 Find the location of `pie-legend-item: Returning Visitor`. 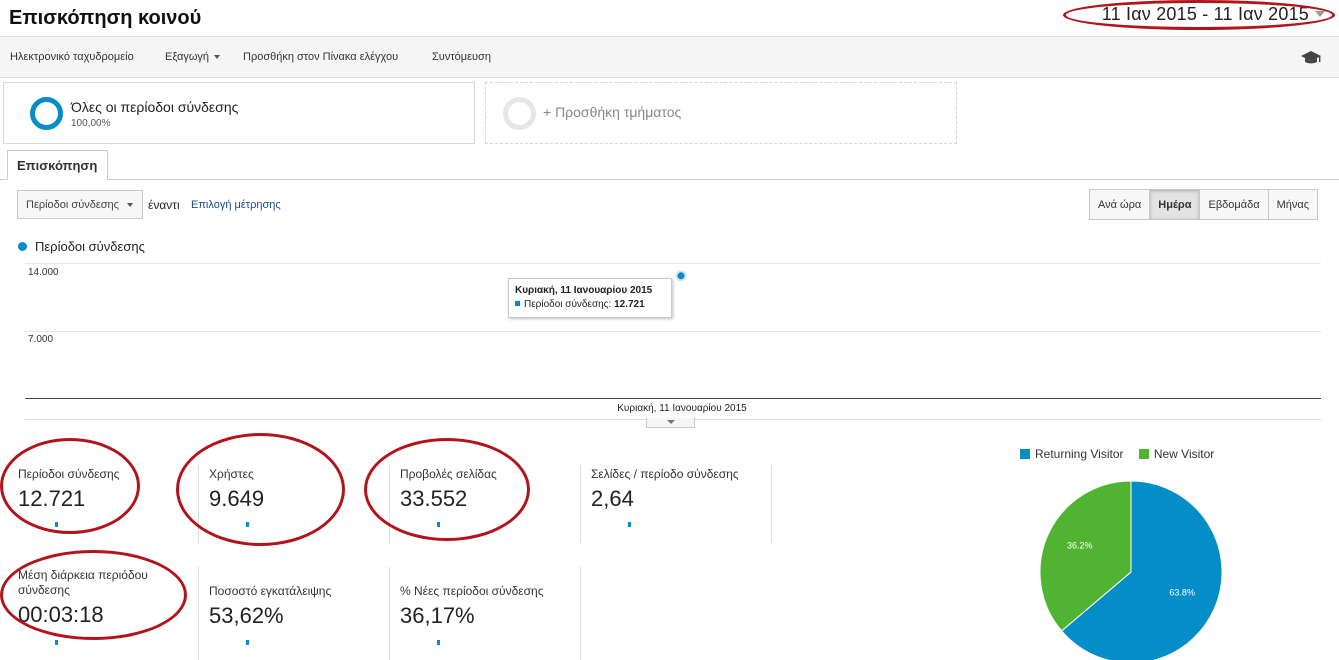

pie-legend-item: Returning Visitor is located at coordinates (1072, 454).